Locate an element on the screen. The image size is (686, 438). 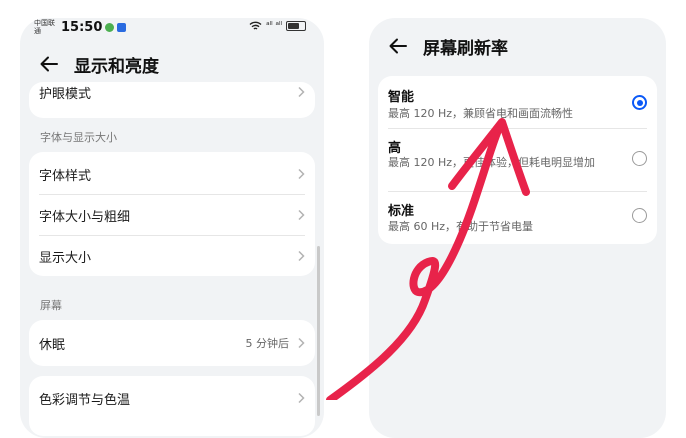
font-settings-card: 字体样式 字体大小与粗细 显示大小 is located at coordinates (172, 214).